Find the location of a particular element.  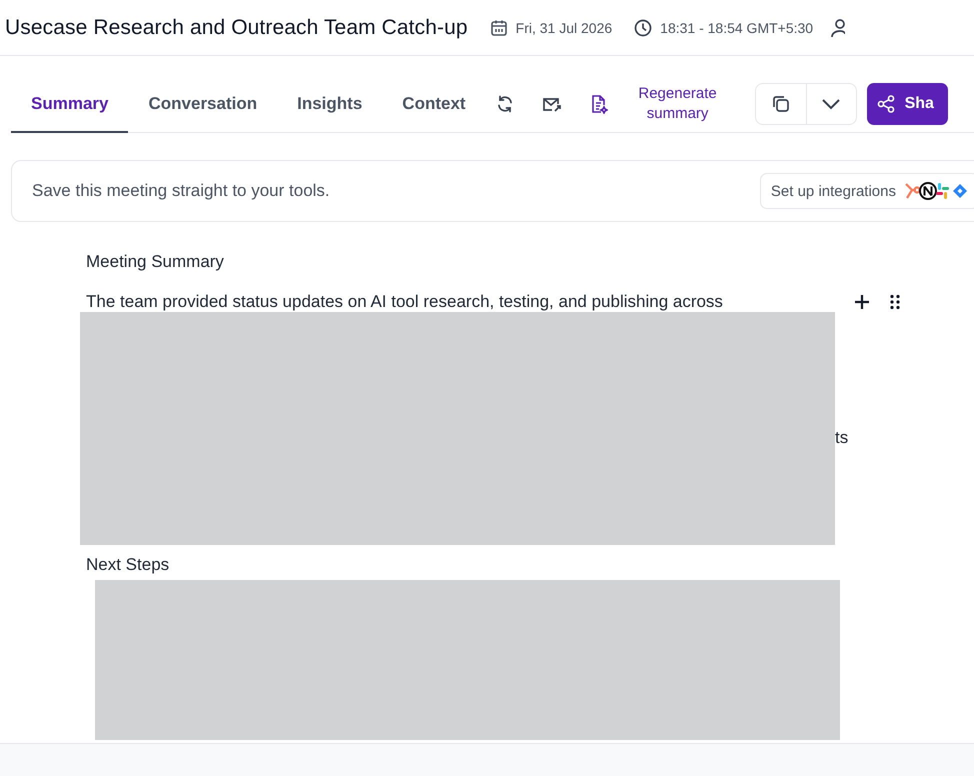

add-icon is located at coordinates (862, 302).